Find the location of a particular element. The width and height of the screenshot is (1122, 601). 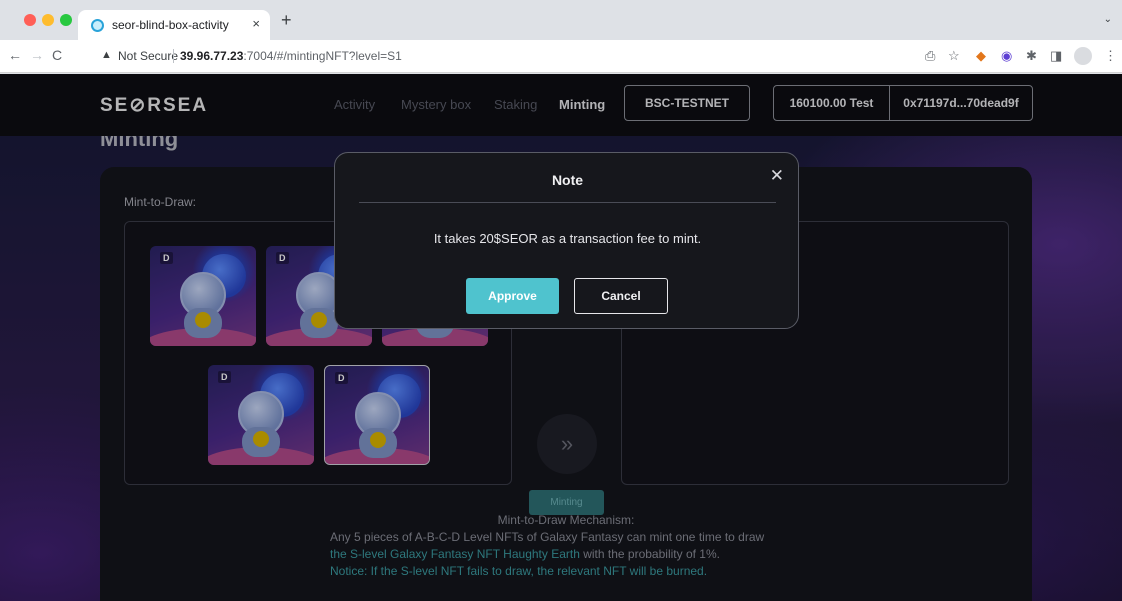

sidepanel-icon: ◨ is located at coordinates (1056, 56).